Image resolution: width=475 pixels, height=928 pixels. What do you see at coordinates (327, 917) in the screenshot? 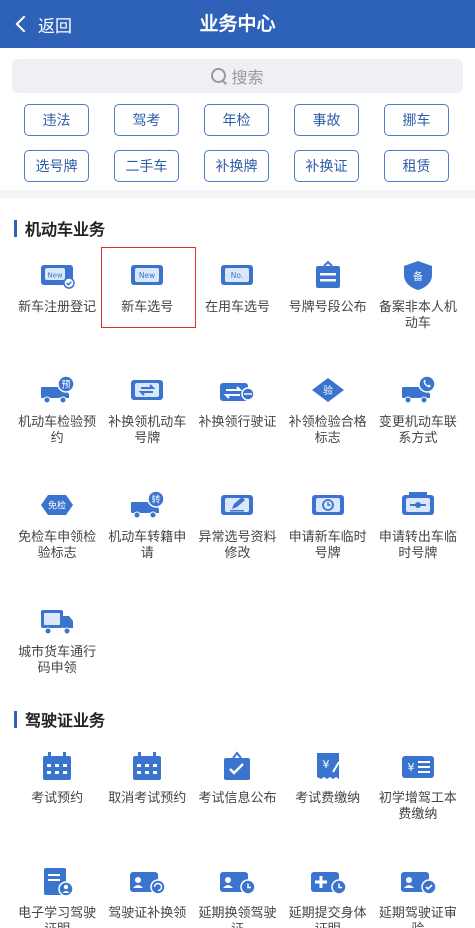
I see `service-item-label: 延期提交身体证明` at bounding box center [327, 917].